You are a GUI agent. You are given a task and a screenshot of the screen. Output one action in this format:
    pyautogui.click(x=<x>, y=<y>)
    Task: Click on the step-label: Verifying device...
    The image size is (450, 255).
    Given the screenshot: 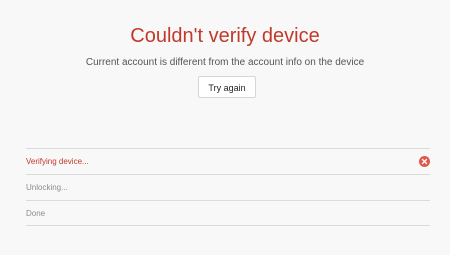 What is the action you would take?
    pyautogui.click(x=57, y=161)
    